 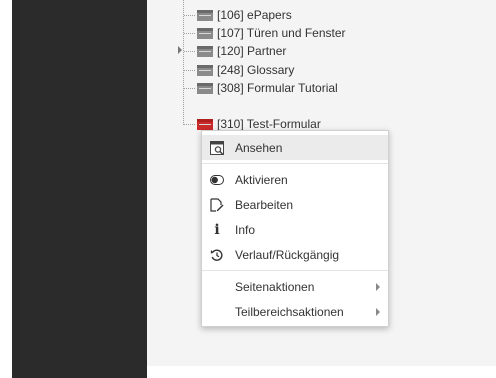 What do you see at coordinates (252, 51) in the screenshot?
I see `tree-item-label: [120] Partner` at bounding box center [252, 51].